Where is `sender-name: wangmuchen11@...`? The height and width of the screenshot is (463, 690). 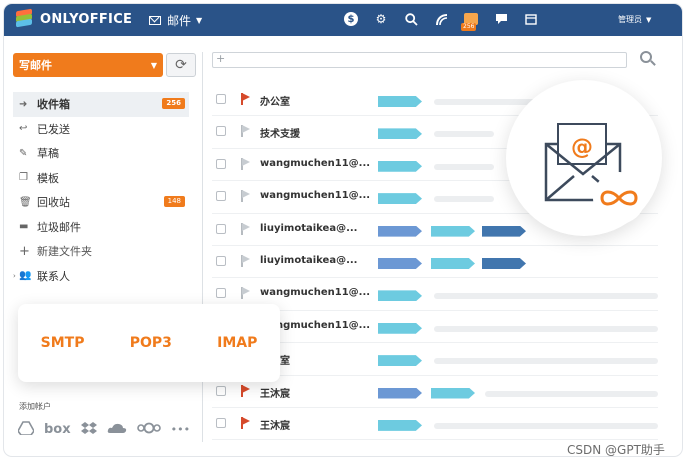 sender-name: wangmuchen11@... is located at coordinates (315, 163).